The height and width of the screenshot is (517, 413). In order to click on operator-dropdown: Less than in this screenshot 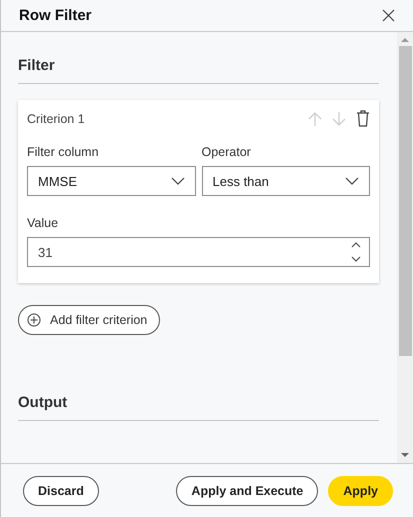, I will do `click(286, 181)`.